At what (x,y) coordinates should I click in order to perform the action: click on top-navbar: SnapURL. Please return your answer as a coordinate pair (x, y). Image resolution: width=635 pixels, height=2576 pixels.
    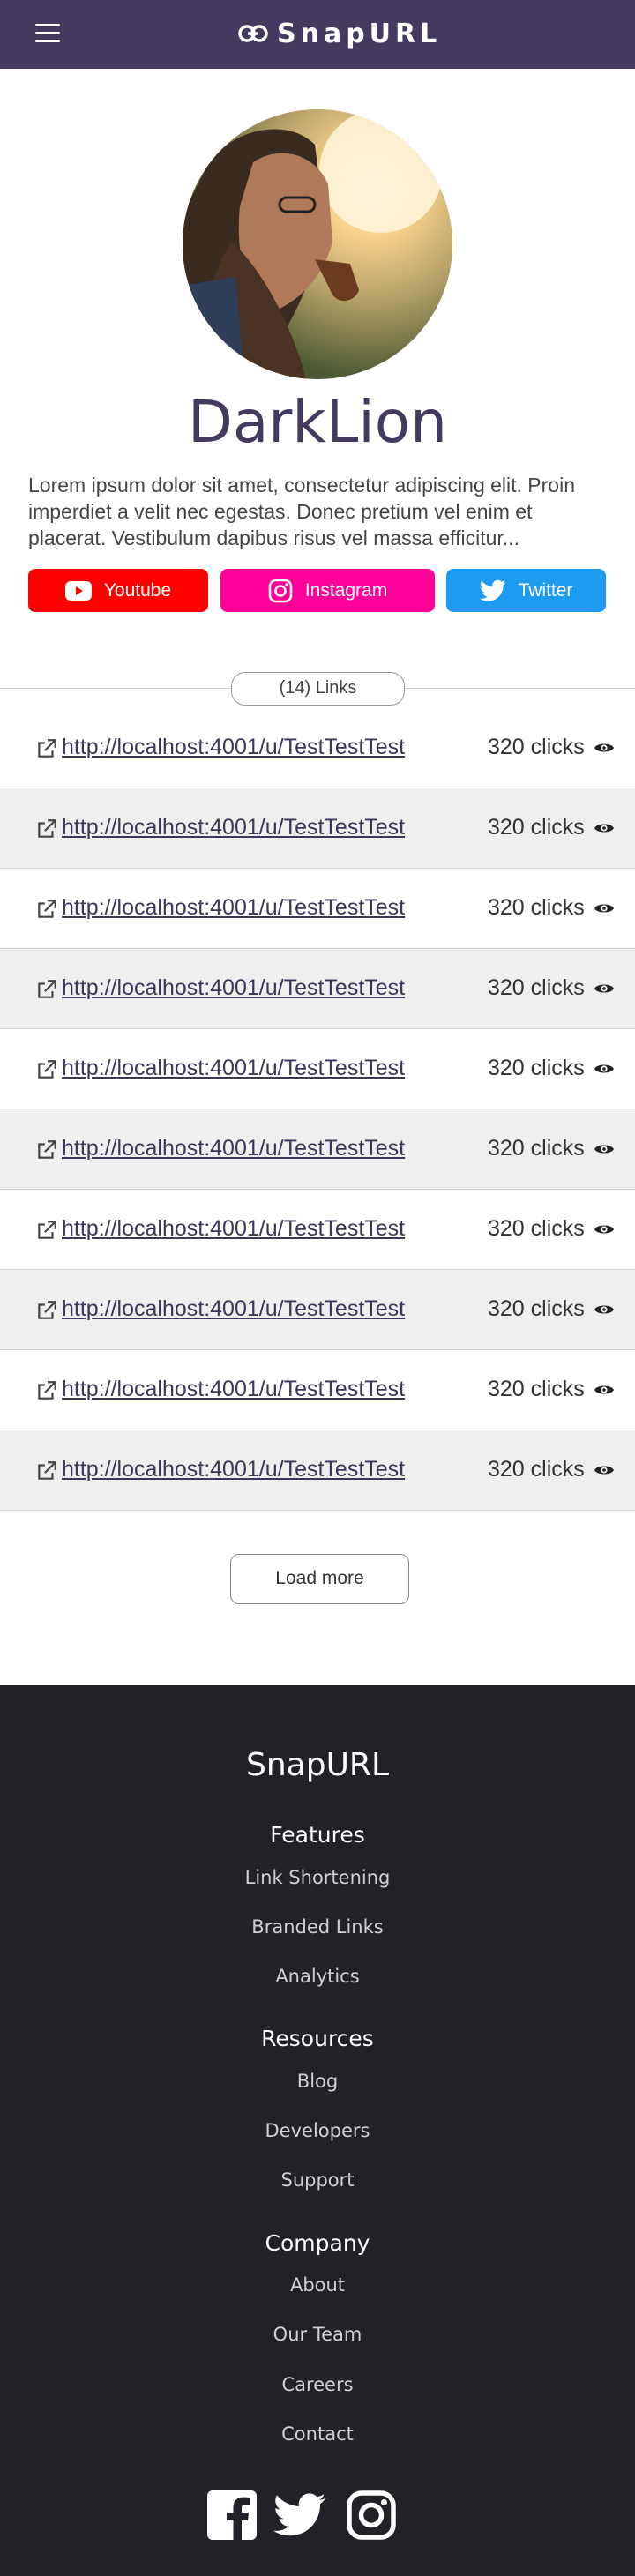
    Looking at the image, I should click on (317, 34).